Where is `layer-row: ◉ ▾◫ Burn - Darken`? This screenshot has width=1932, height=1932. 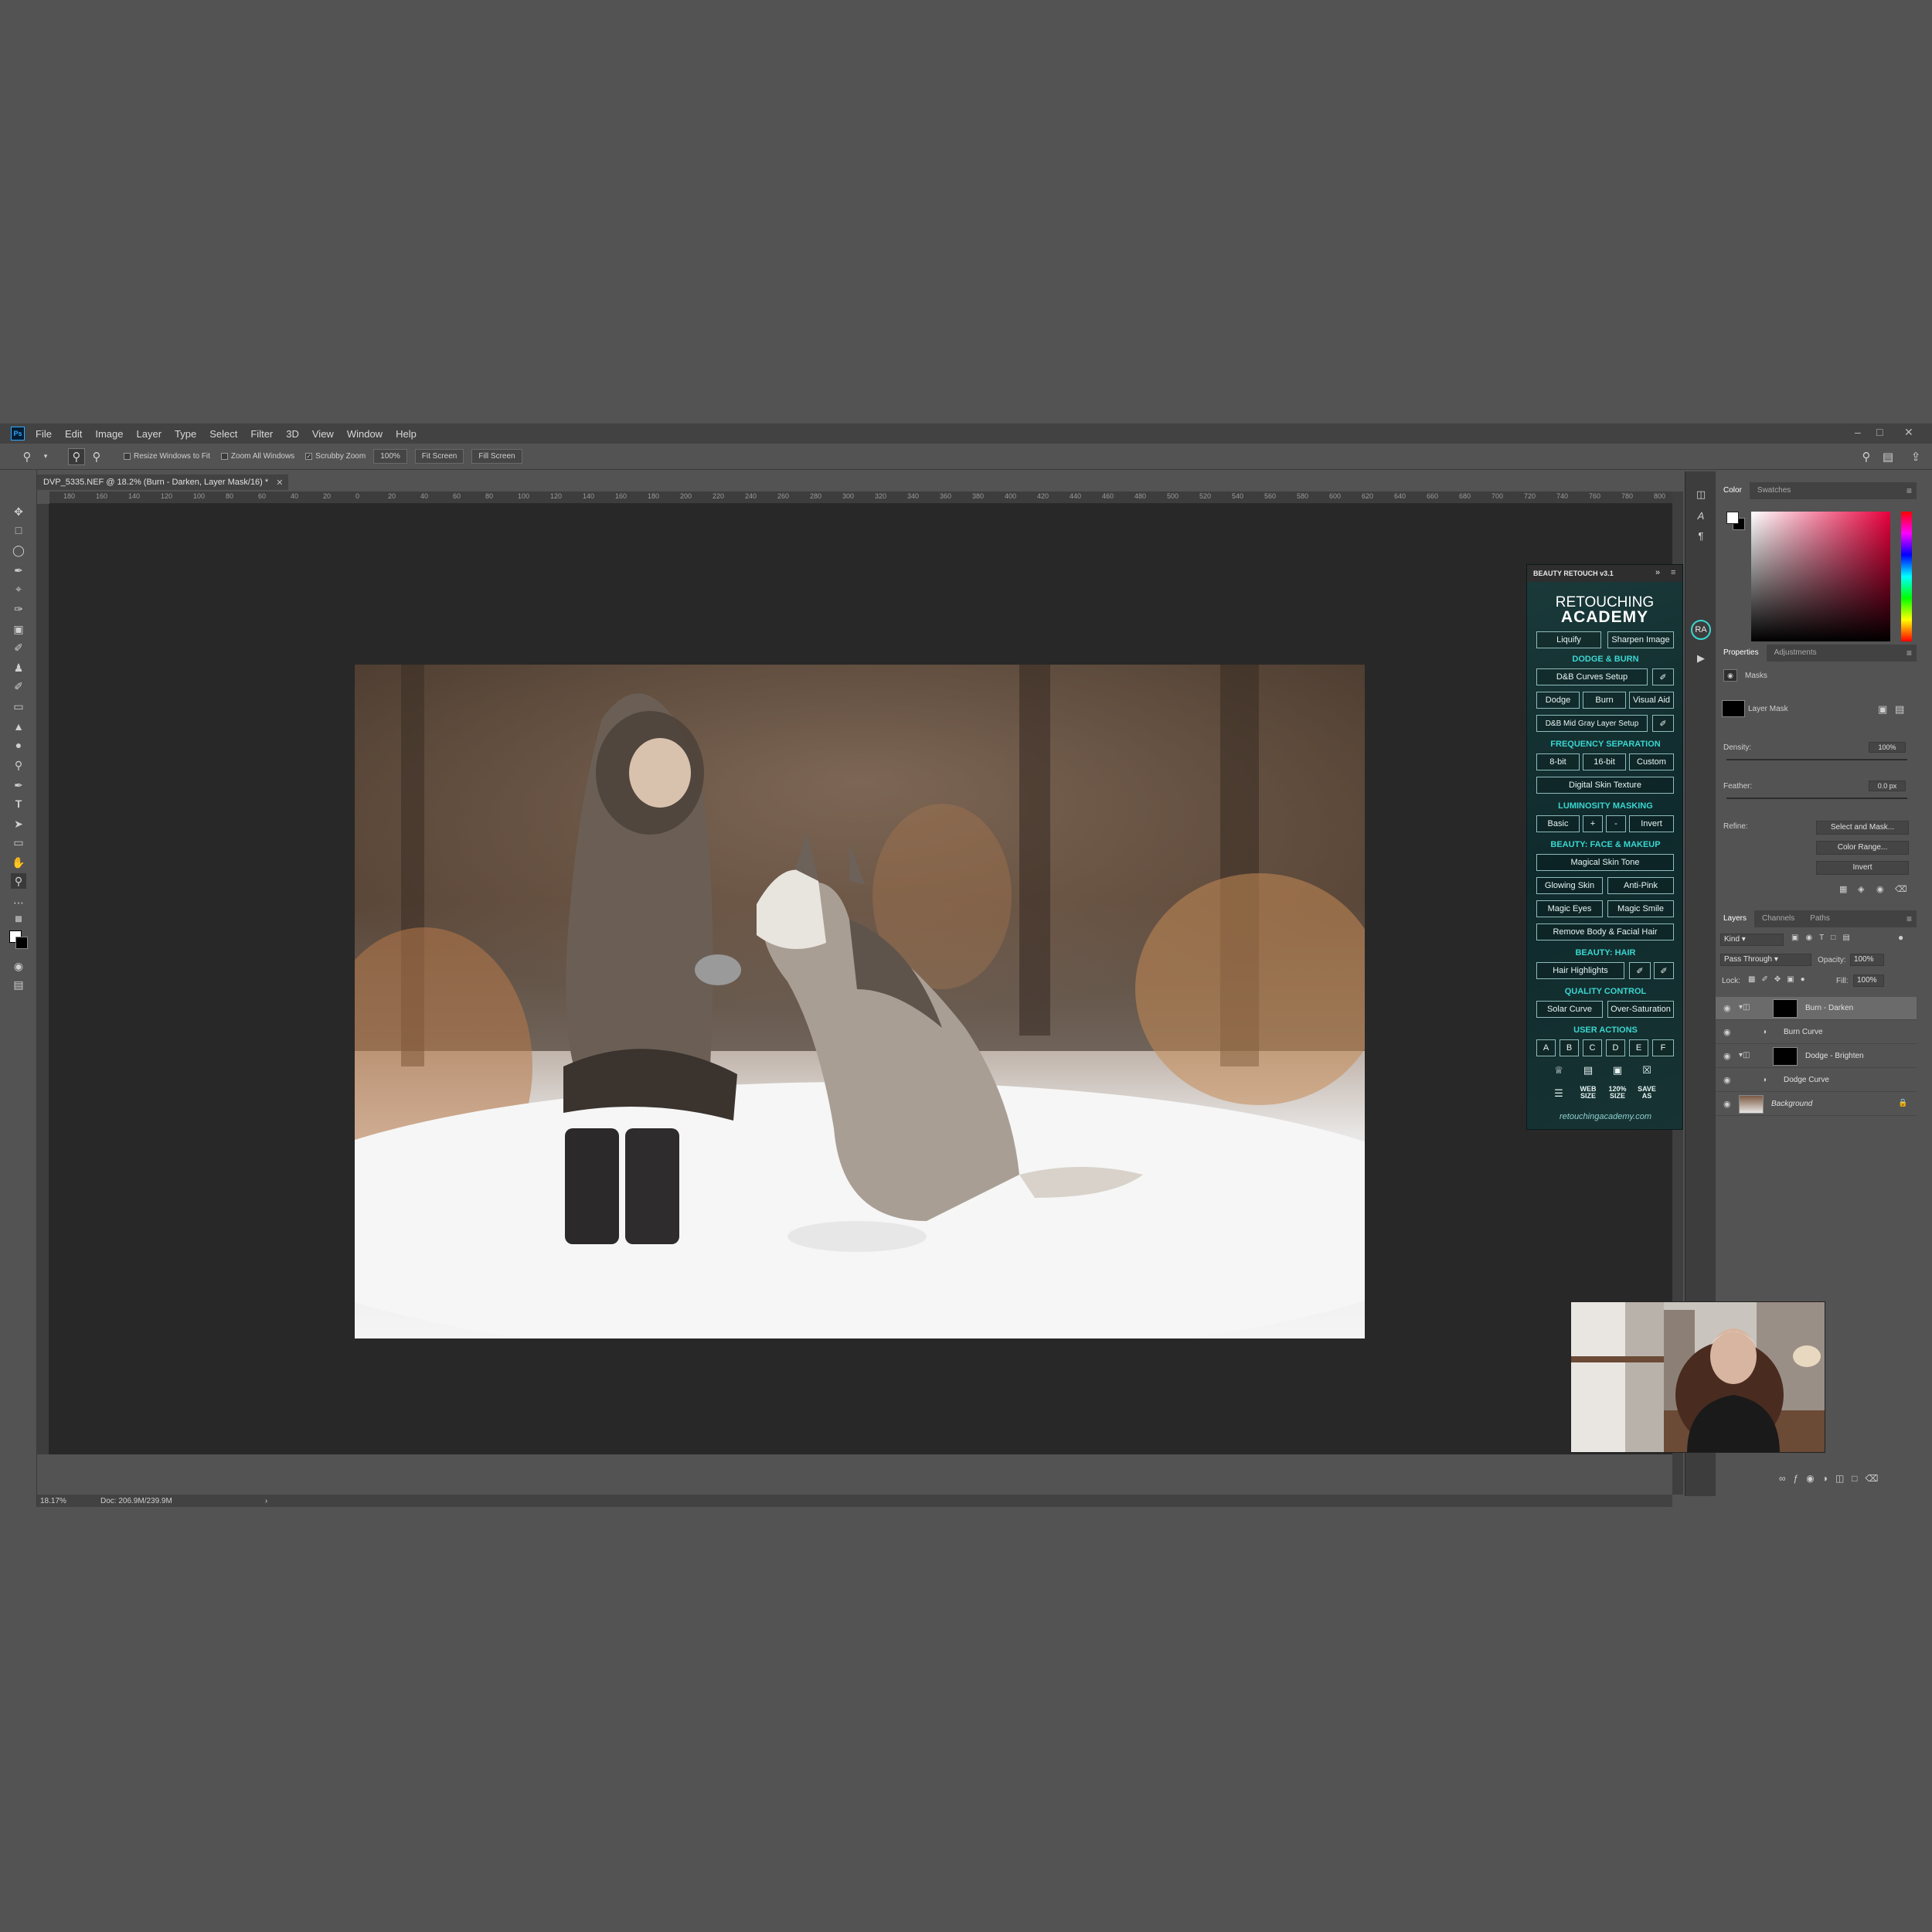 layer-row: ◉ ▾◫ Burn - Darken is located at coordinates (1816, 1008).